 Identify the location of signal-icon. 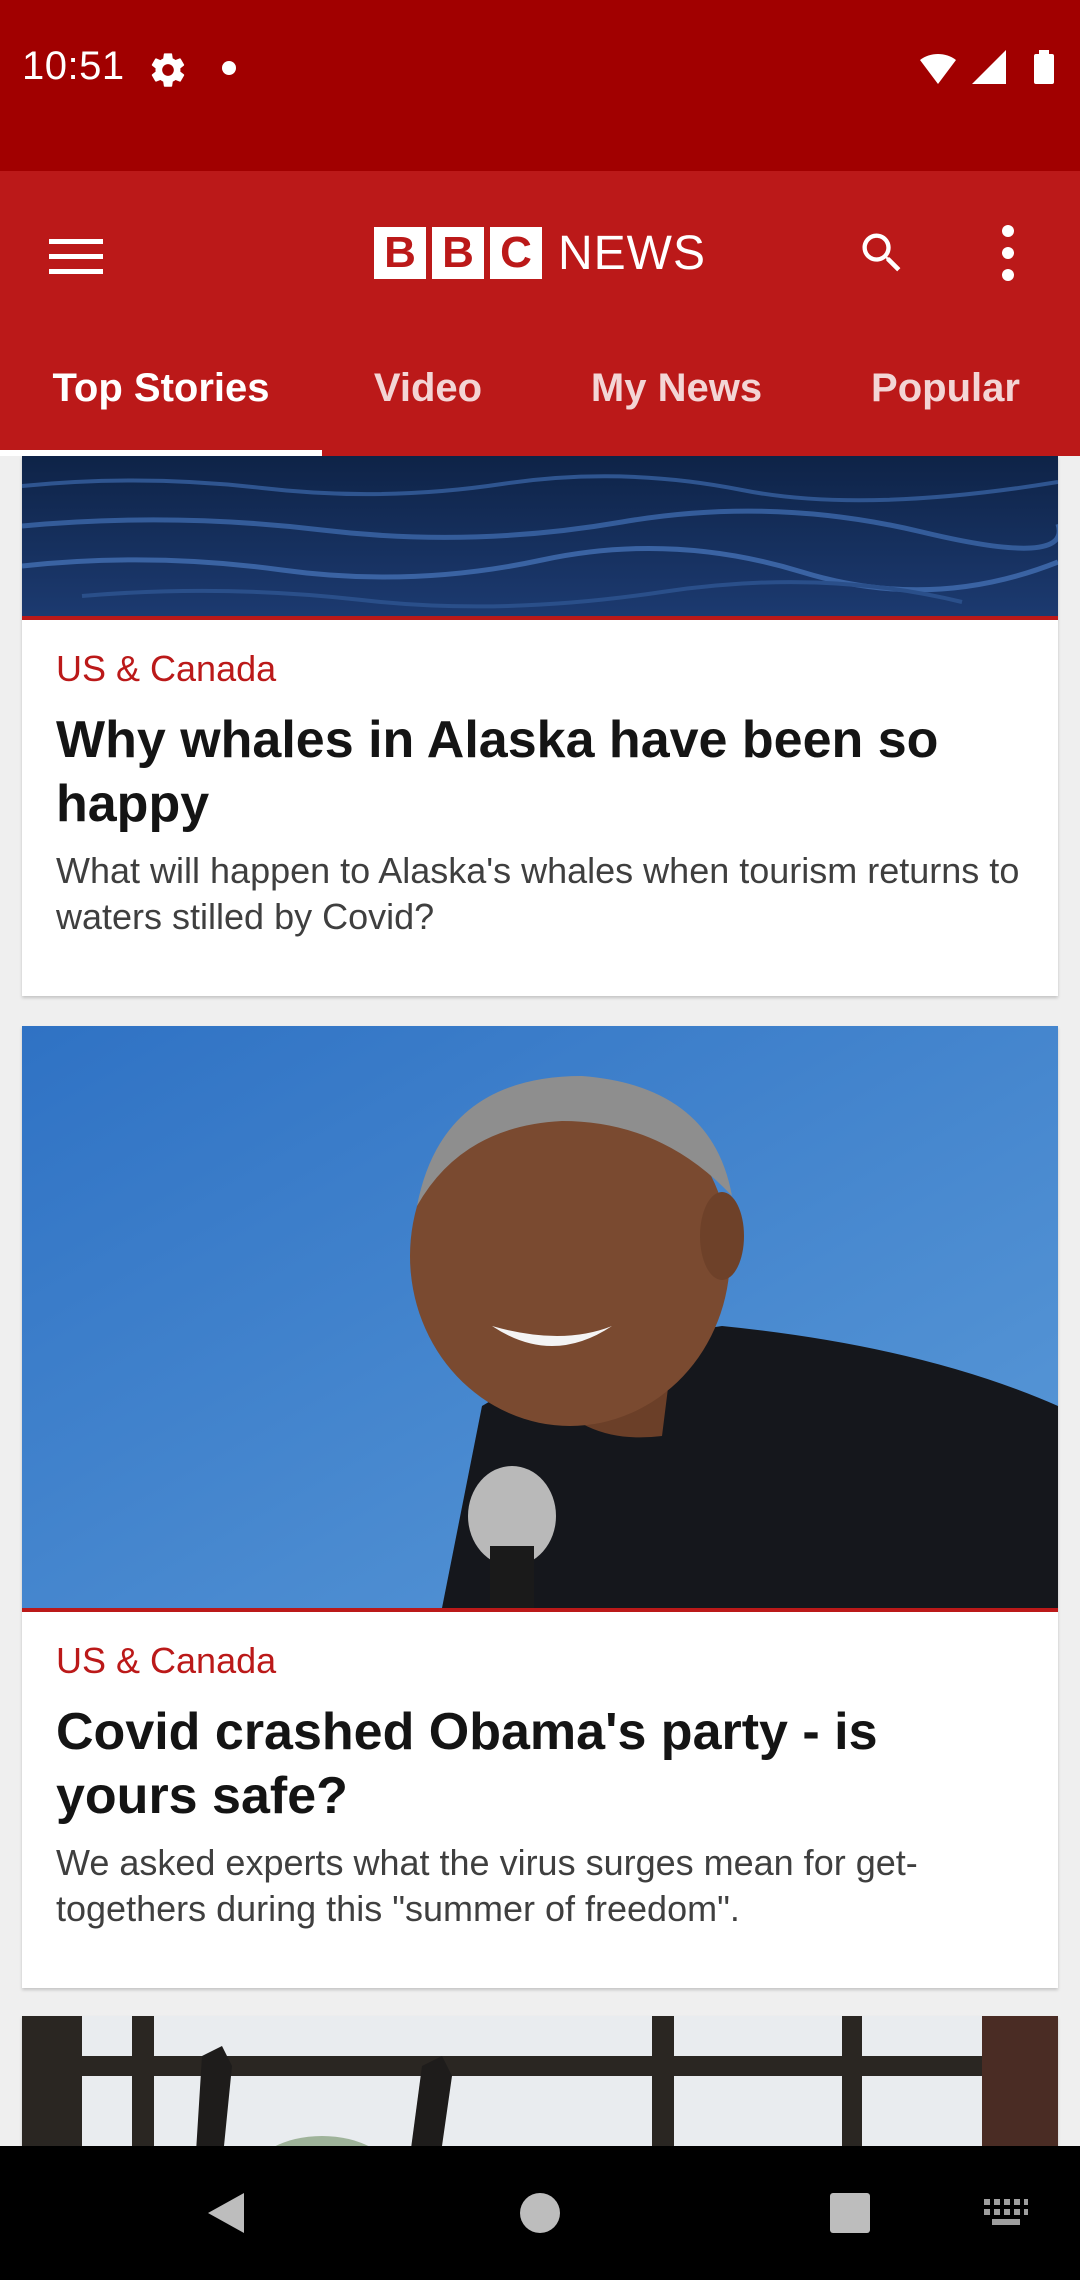
(989, 67).